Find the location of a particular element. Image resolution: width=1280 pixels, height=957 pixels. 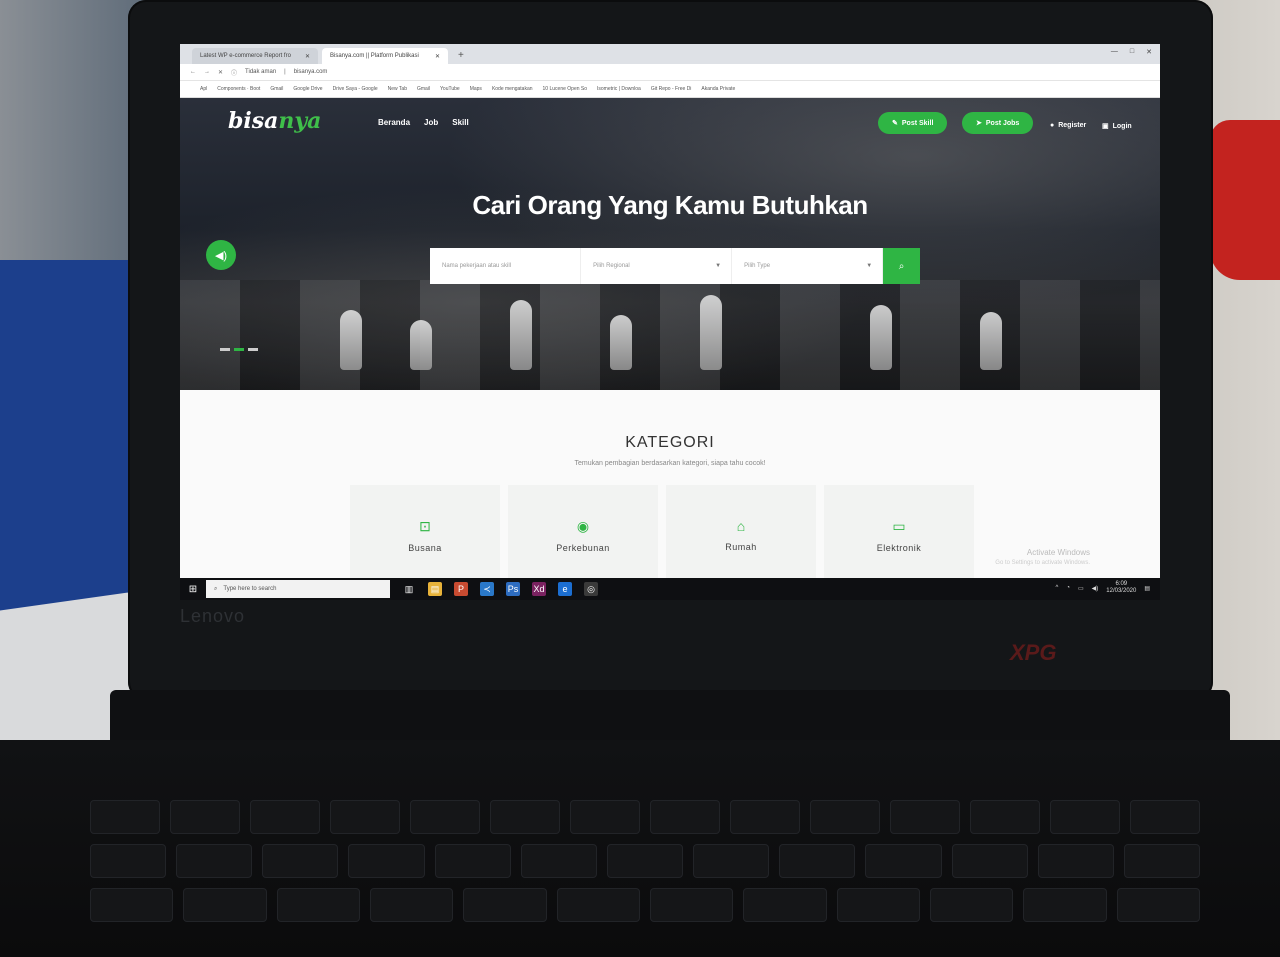

chevron-up-icon: ^ is located at coordinates (1057, 588).